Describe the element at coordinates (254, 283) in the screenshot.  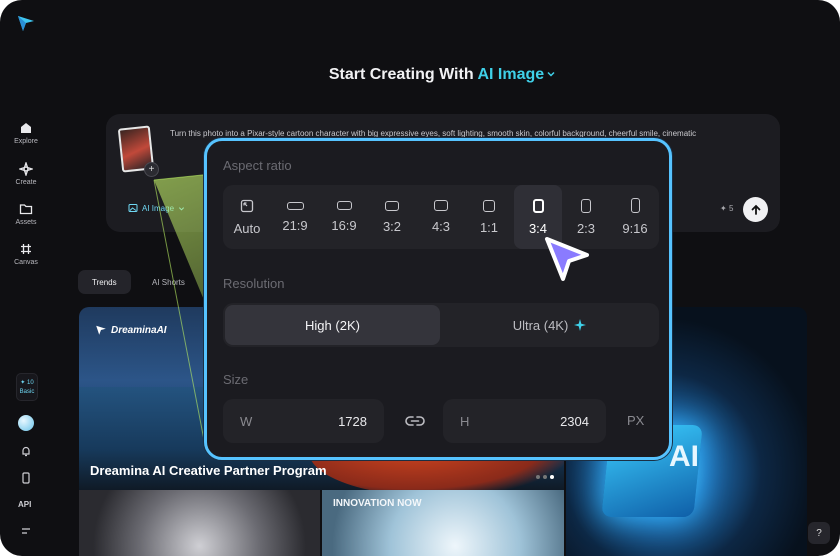
I see `resolution-label: Resolution` at that location.